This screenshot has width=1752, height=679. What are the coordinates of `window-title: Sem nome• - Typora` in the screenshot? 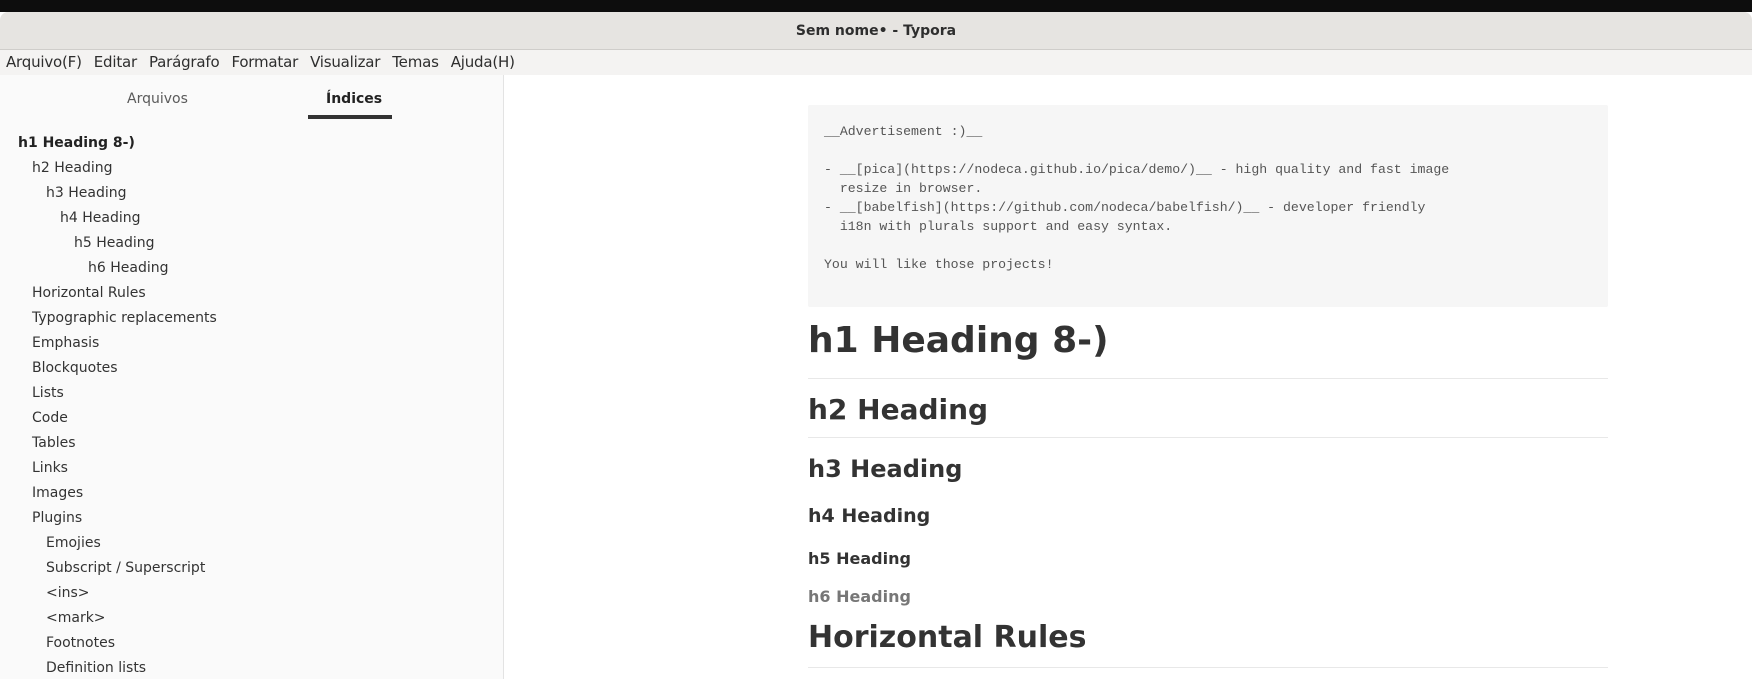 It's located at (876, 31).